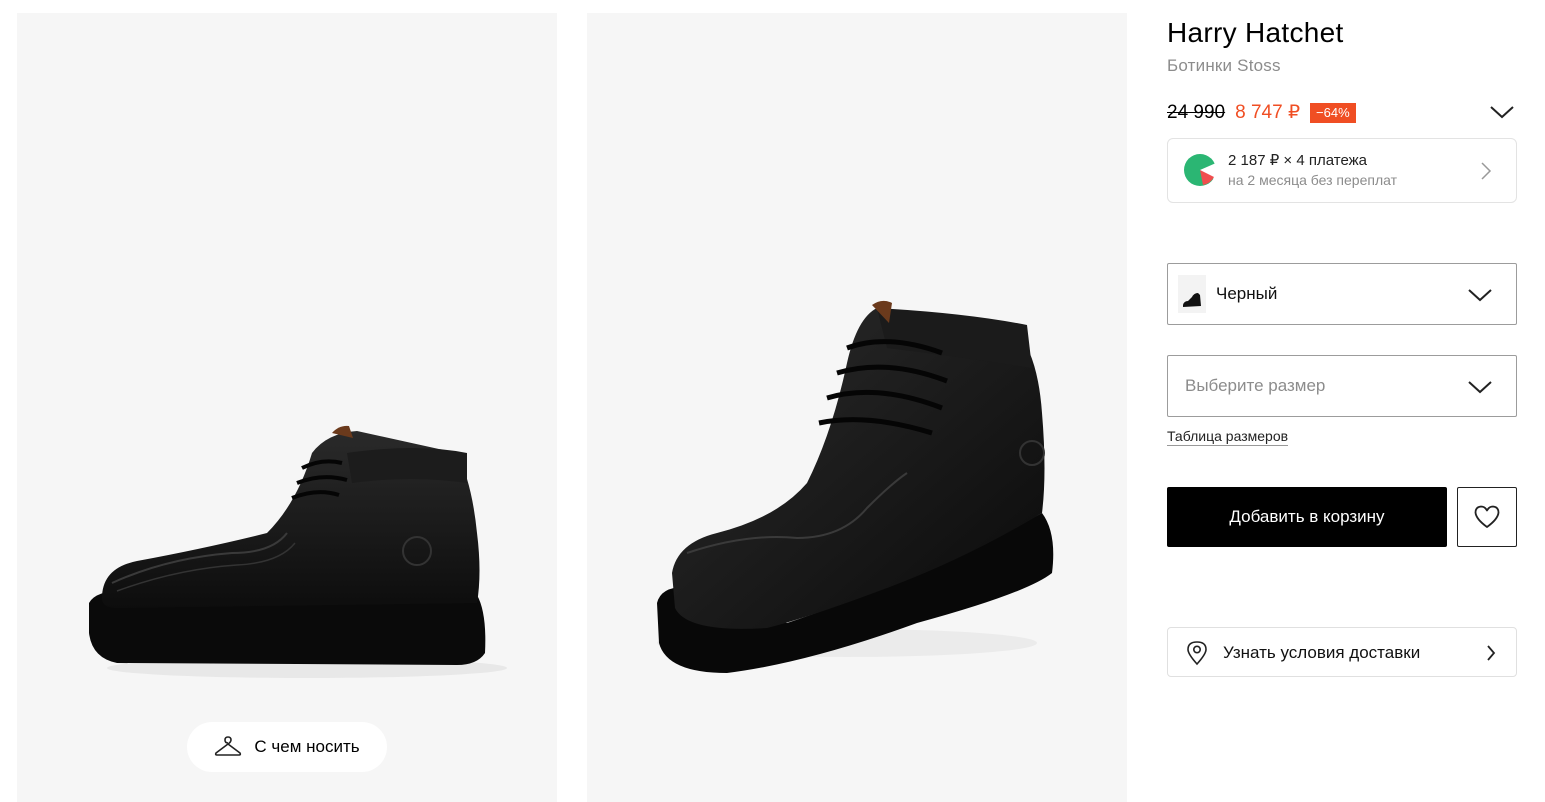  What do you see at coordinates (1333, 112) in the screenshot?
I see `discount-badge: −64%` at bounding box center [1333, 112].